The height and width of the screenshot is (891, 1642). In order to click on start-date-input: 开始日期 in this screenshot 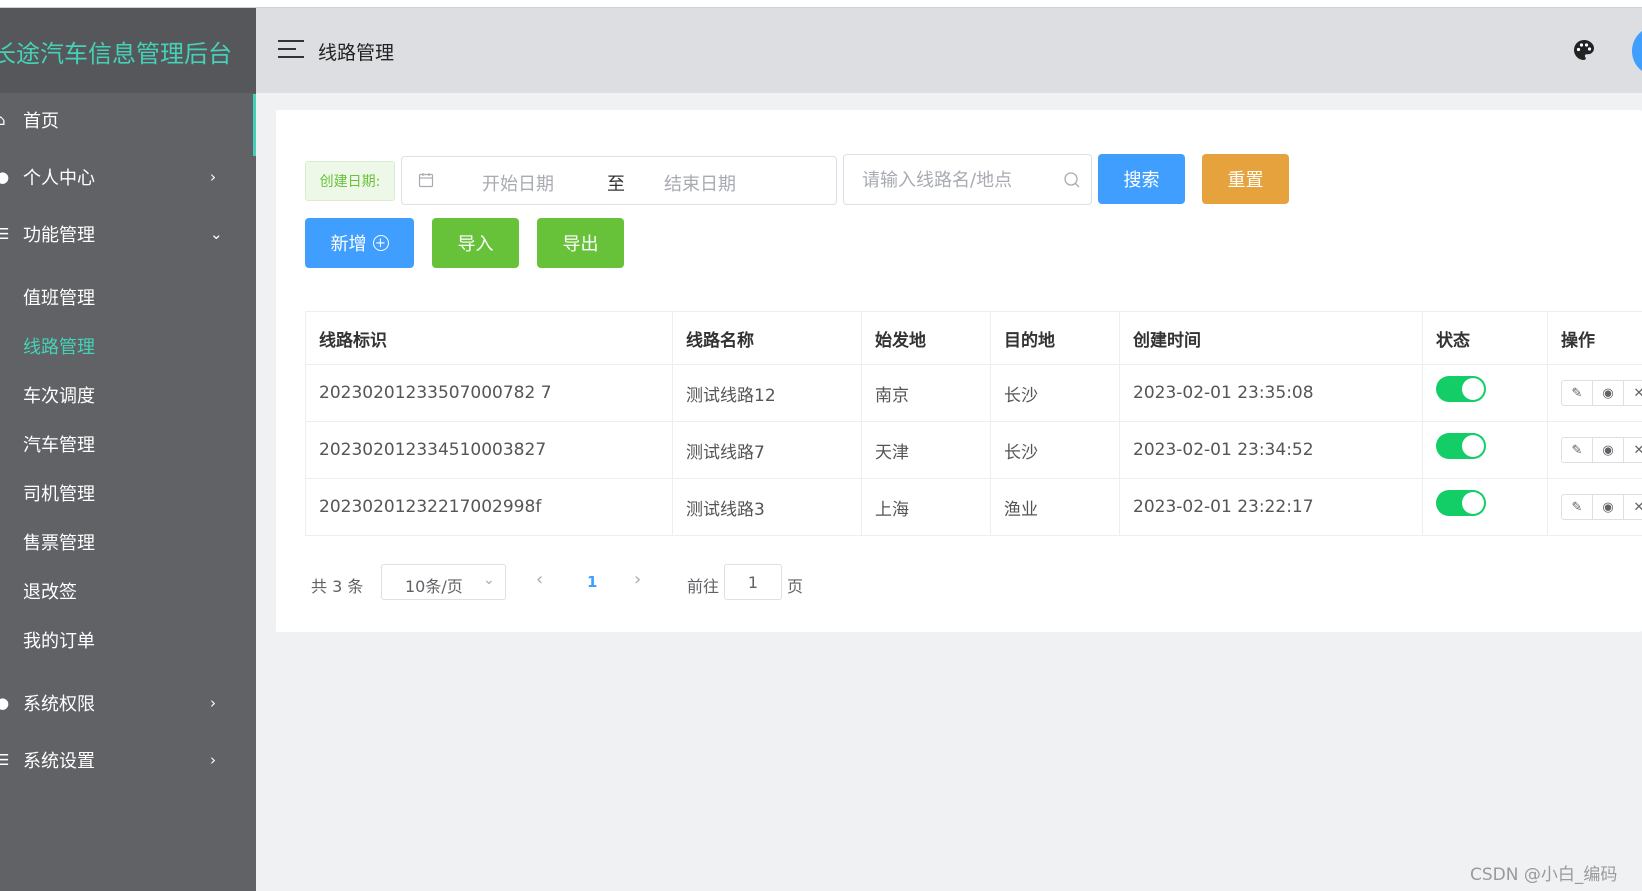, I will do `click(518, 183)`.